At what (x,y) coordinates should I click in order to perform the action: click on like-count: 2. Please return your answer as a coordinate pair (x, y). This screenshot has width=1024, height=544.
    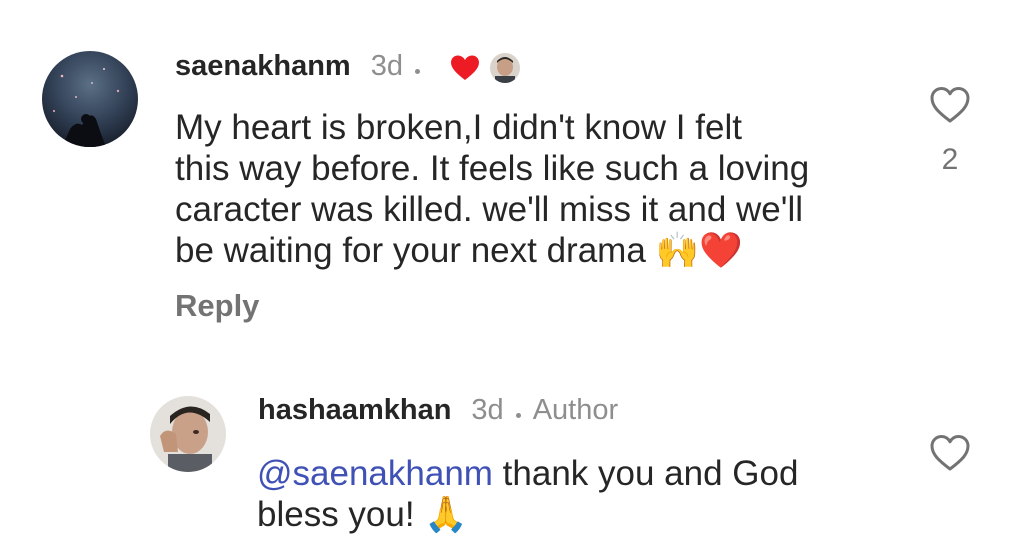
    Looking at the image, I should click on (950, 159).